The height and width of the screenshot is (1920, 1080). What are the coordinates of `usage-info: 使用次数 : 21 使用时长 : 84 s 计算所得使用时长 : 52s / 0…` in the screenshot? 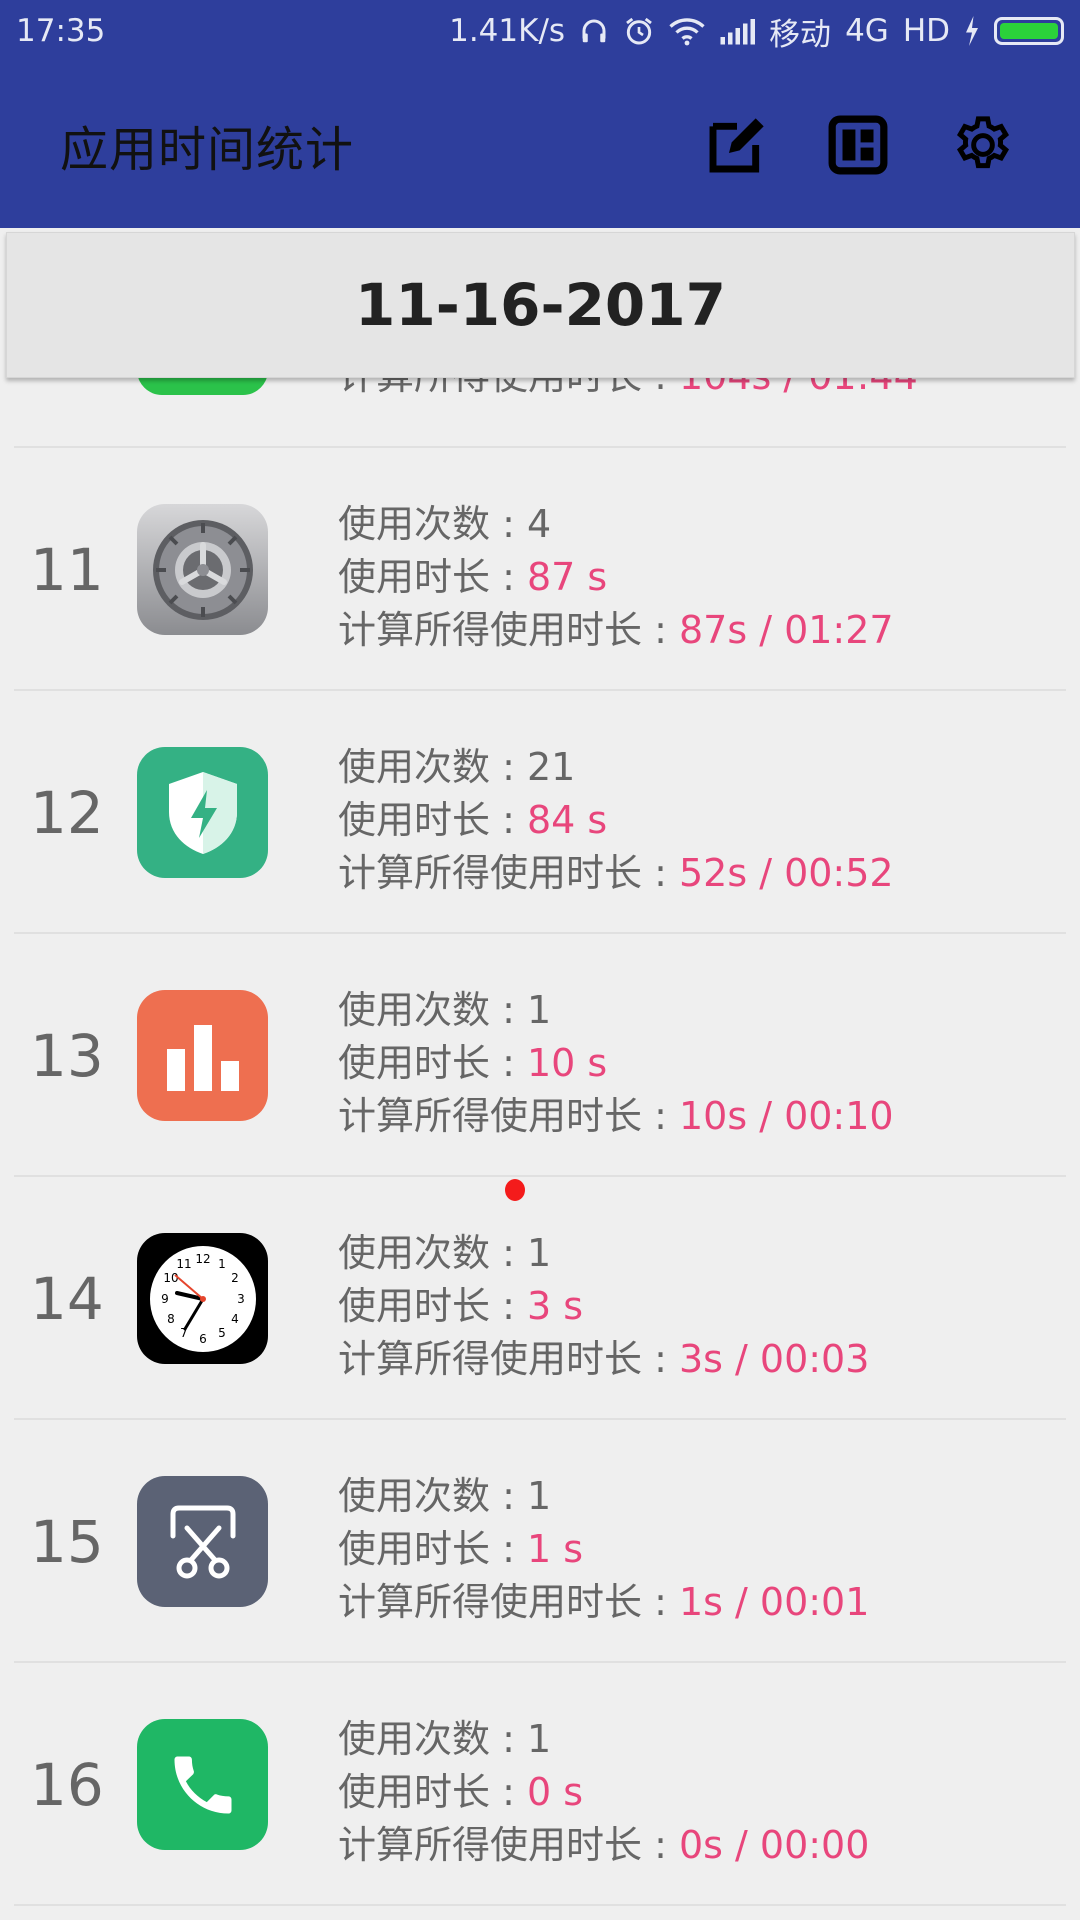 It's located at (616, 820).